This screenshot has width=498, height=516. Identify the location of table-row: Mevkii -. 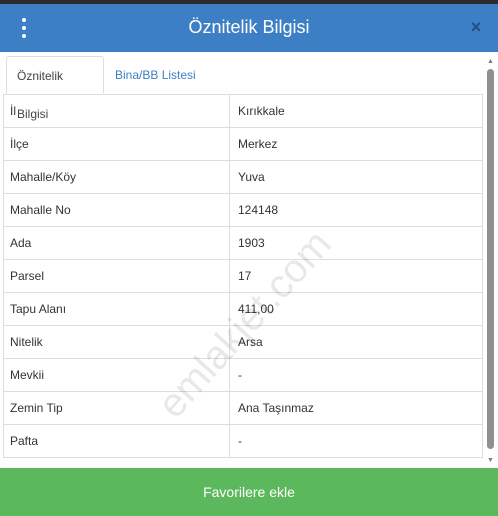
(243, 375).